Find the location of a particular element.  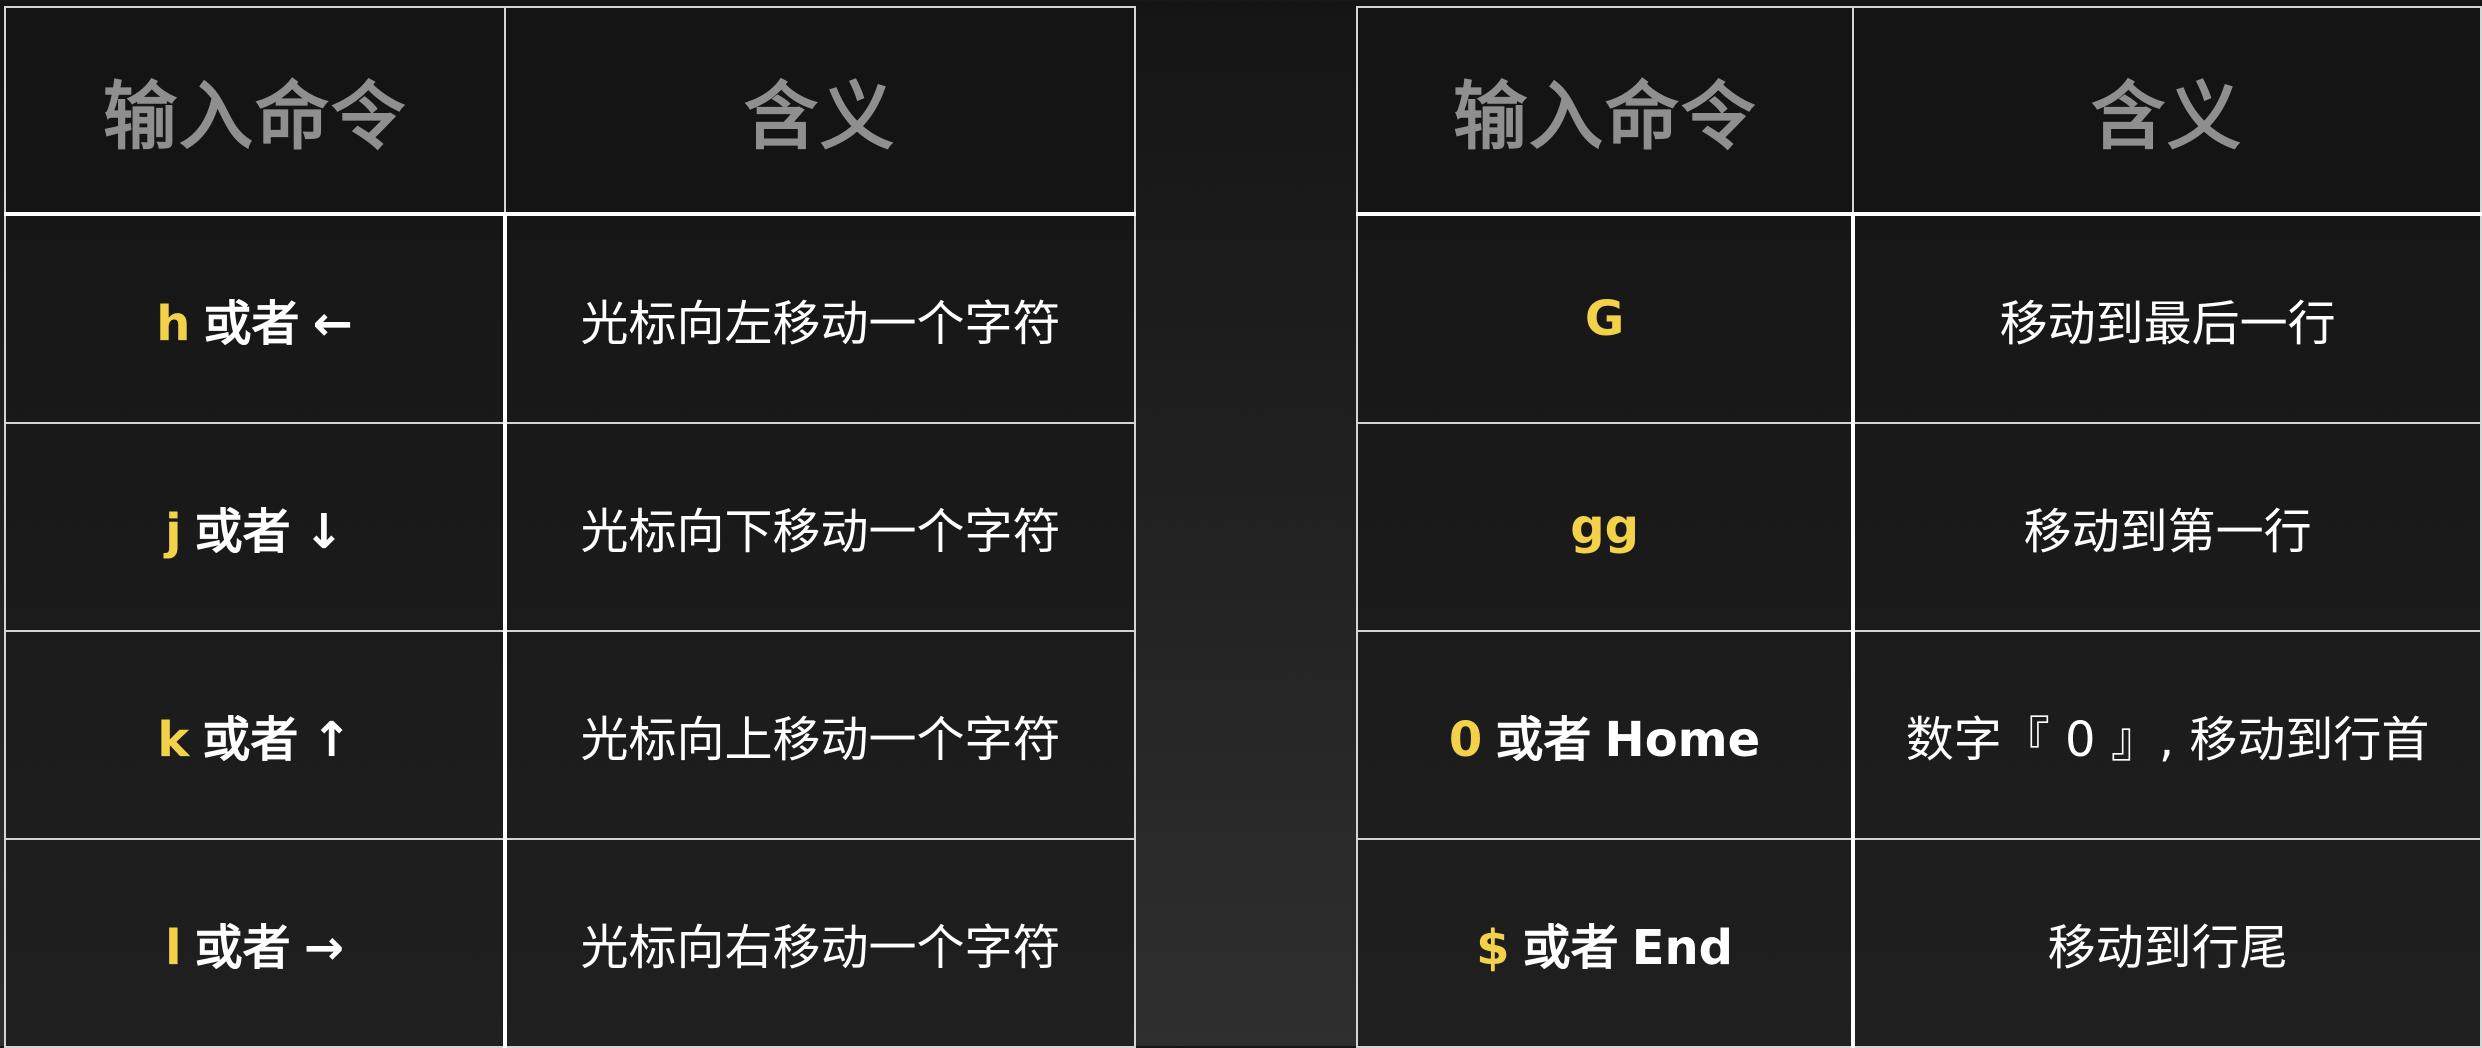

meaning-text: 数字『 0 』, 移动到行首 is located at coordinates (2167, 740).